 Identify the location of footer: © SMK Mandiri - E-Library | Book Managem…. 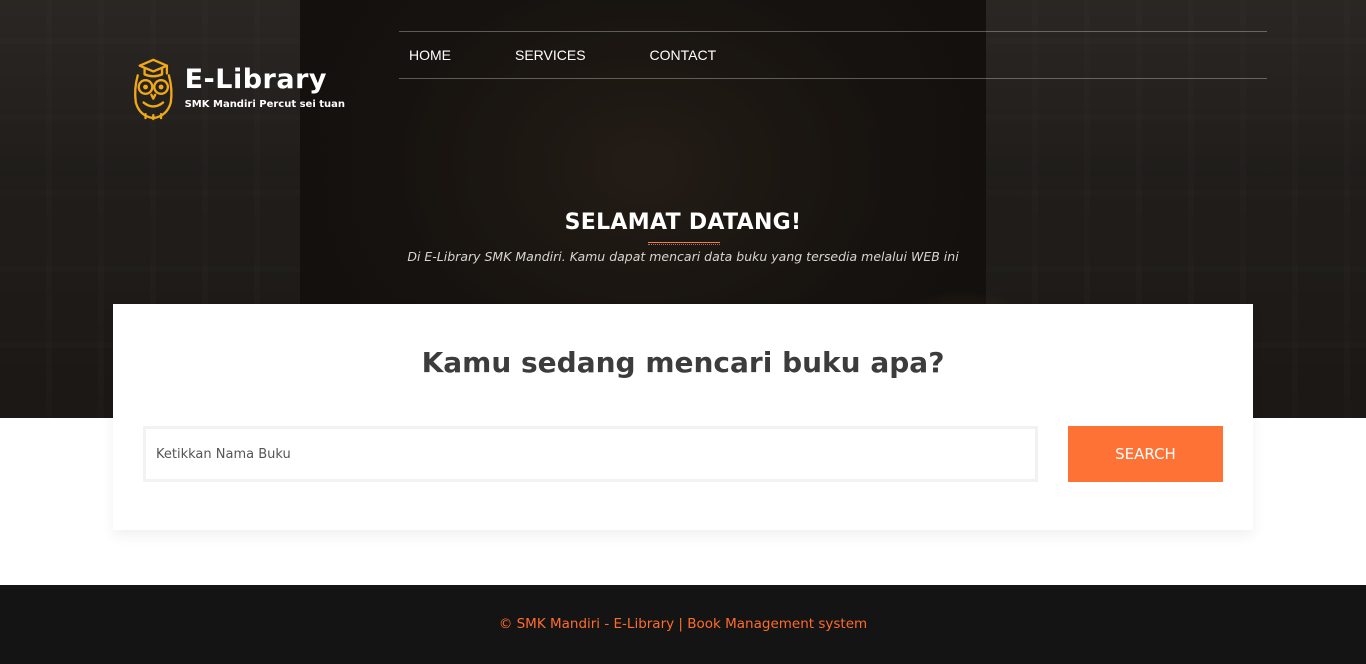
(683, 624).